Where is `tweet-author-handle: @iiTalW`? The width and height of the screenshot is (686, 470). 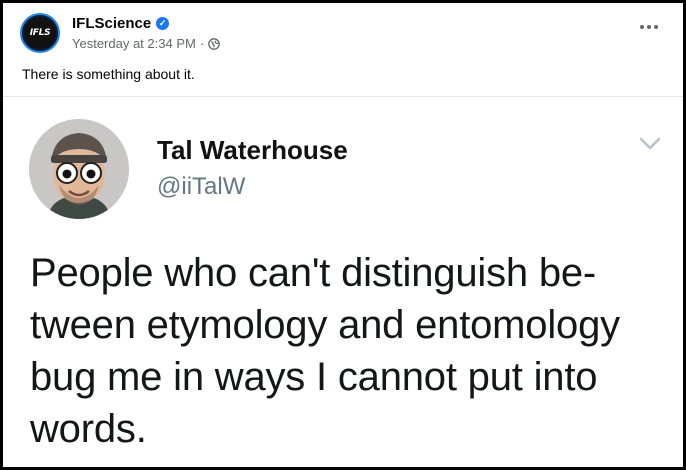
tweet-author-handle: @iiTalW is located at coordinates (201, 186).